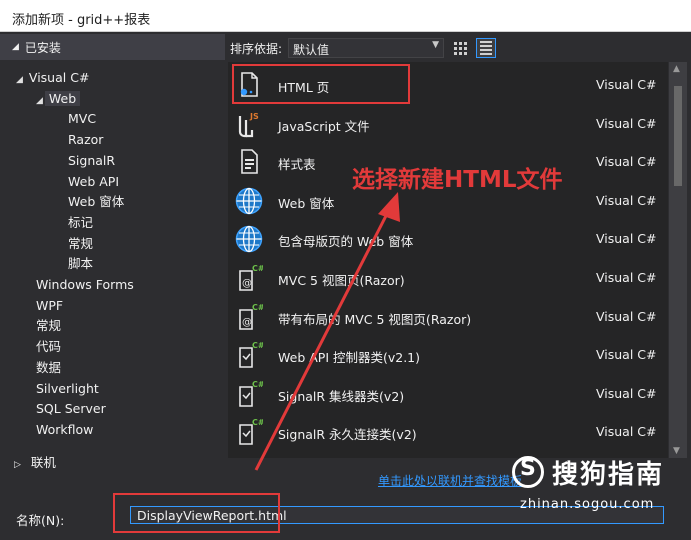  I want to click on tree-item: Web 窗体, so click(96, 202).